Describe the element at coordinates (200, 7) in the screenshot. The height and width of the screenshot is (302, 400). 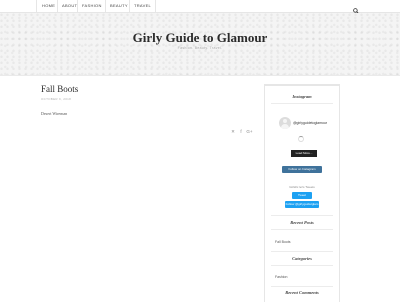
I see `top-navigation: HOME ABOUT FASHION BEAUTY TRAVEL` at that location.